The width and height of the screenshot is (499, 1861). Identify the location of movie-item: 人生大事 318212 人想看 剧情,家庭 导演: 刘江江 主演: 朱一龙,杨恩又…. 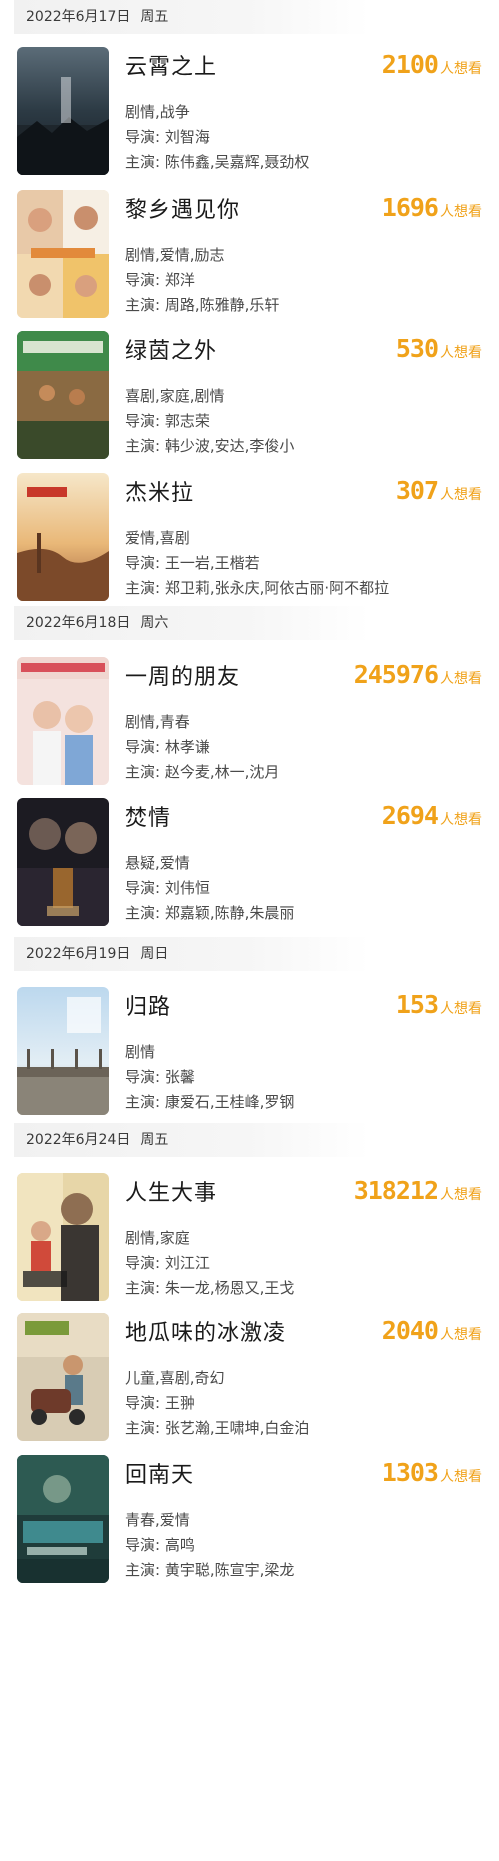
(249, 1239).